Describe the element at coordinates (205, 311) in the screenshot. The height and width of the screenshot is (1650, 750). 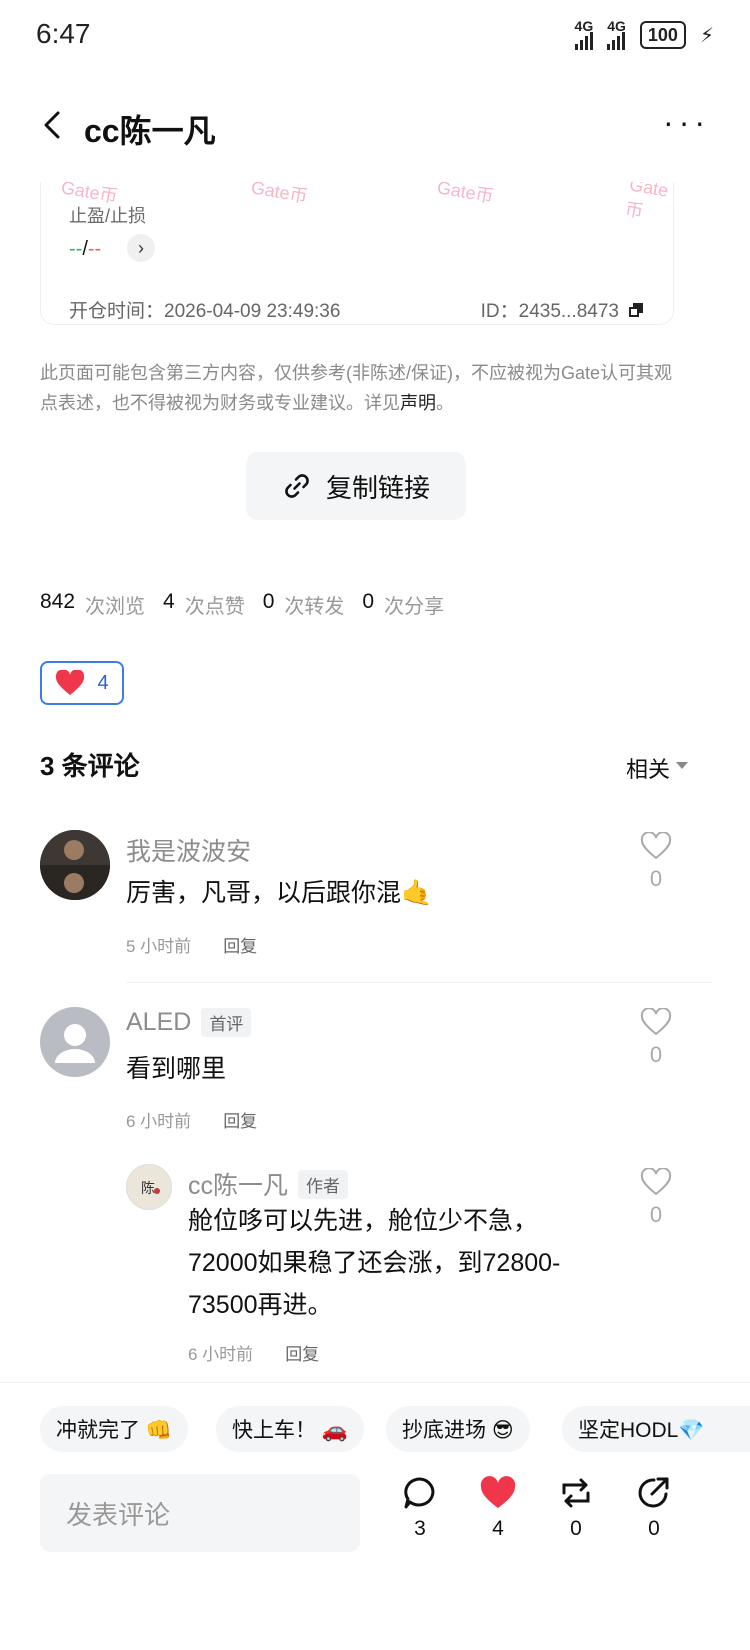
I see `open-time: 开仓时间：2026-04-09 23:49:36` at that location.